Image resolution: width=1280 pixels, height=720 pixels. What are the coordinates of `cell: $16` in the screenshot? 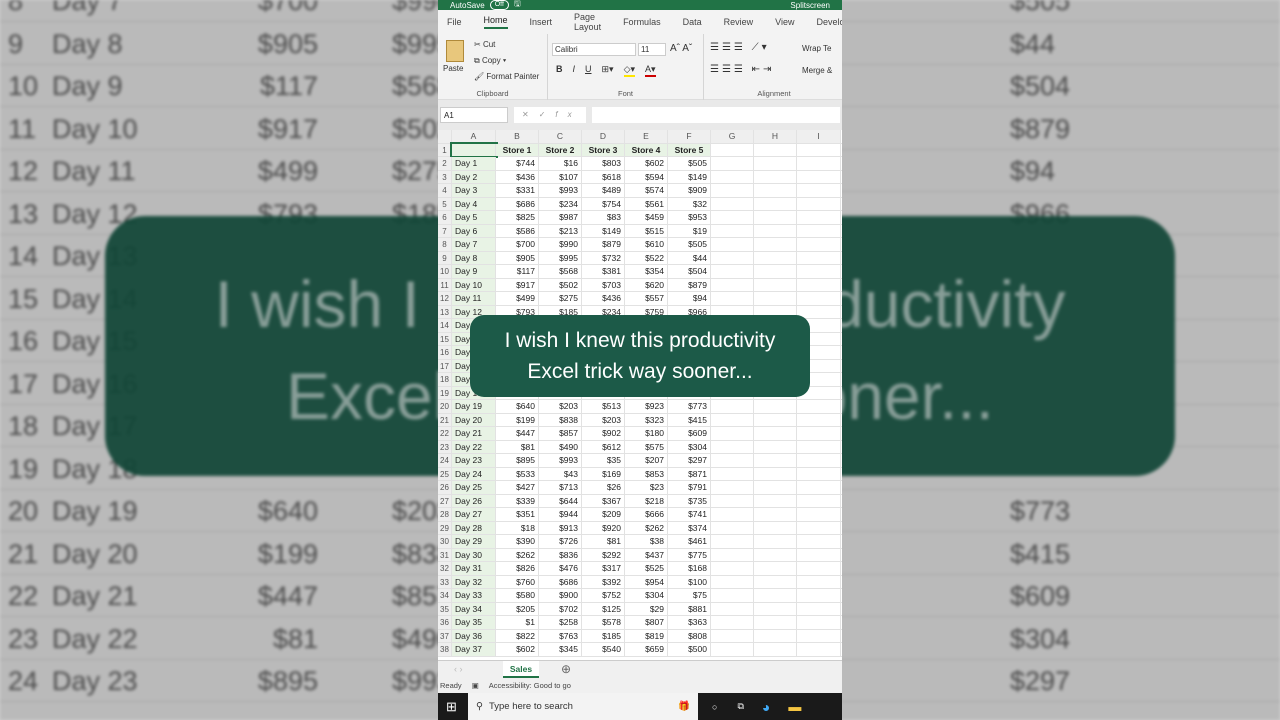 It's located at (560, 163).